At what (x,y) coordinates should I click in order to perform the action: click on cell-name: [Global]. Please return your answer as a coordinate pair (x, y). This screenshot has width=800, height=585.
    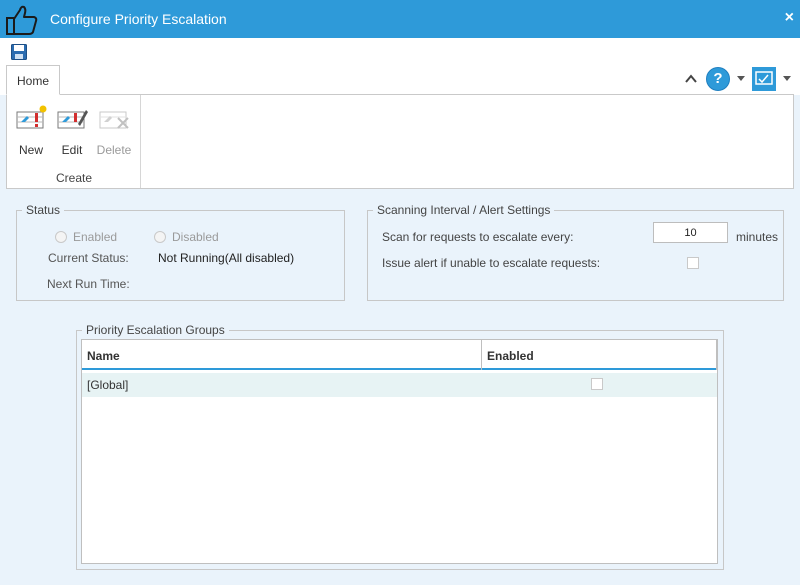
    Looking at the image, I should click on (108, 385).